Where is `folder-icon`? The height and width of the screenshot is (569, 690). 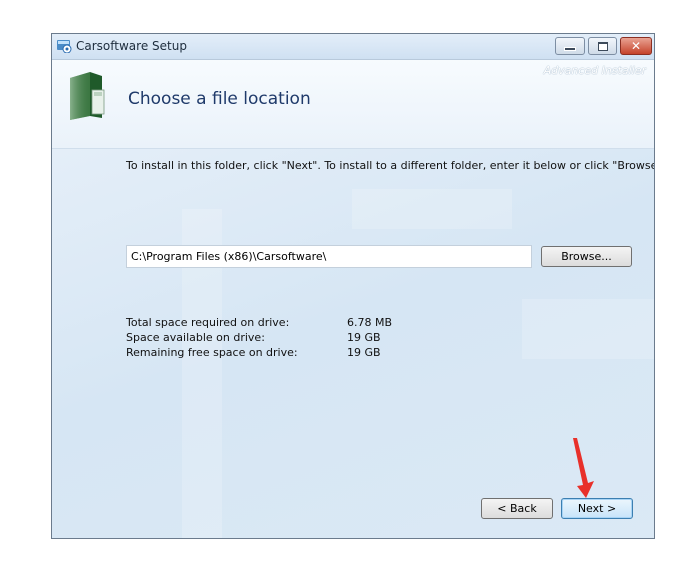
folder-icon is located at coordinates (87, 96).